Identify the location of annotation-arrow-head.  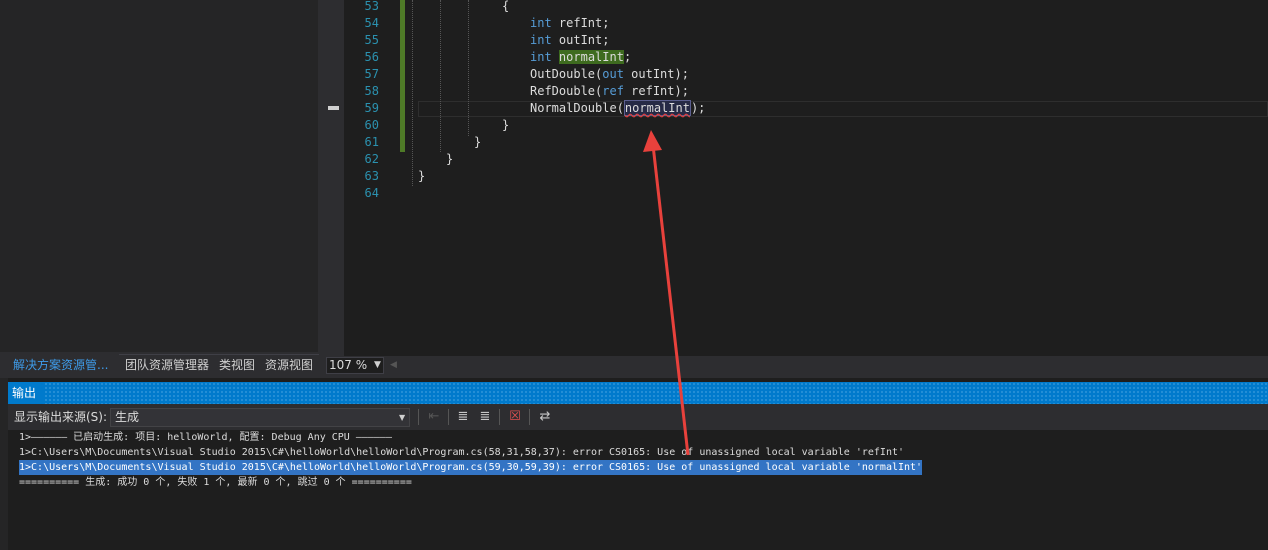
(652, 141).